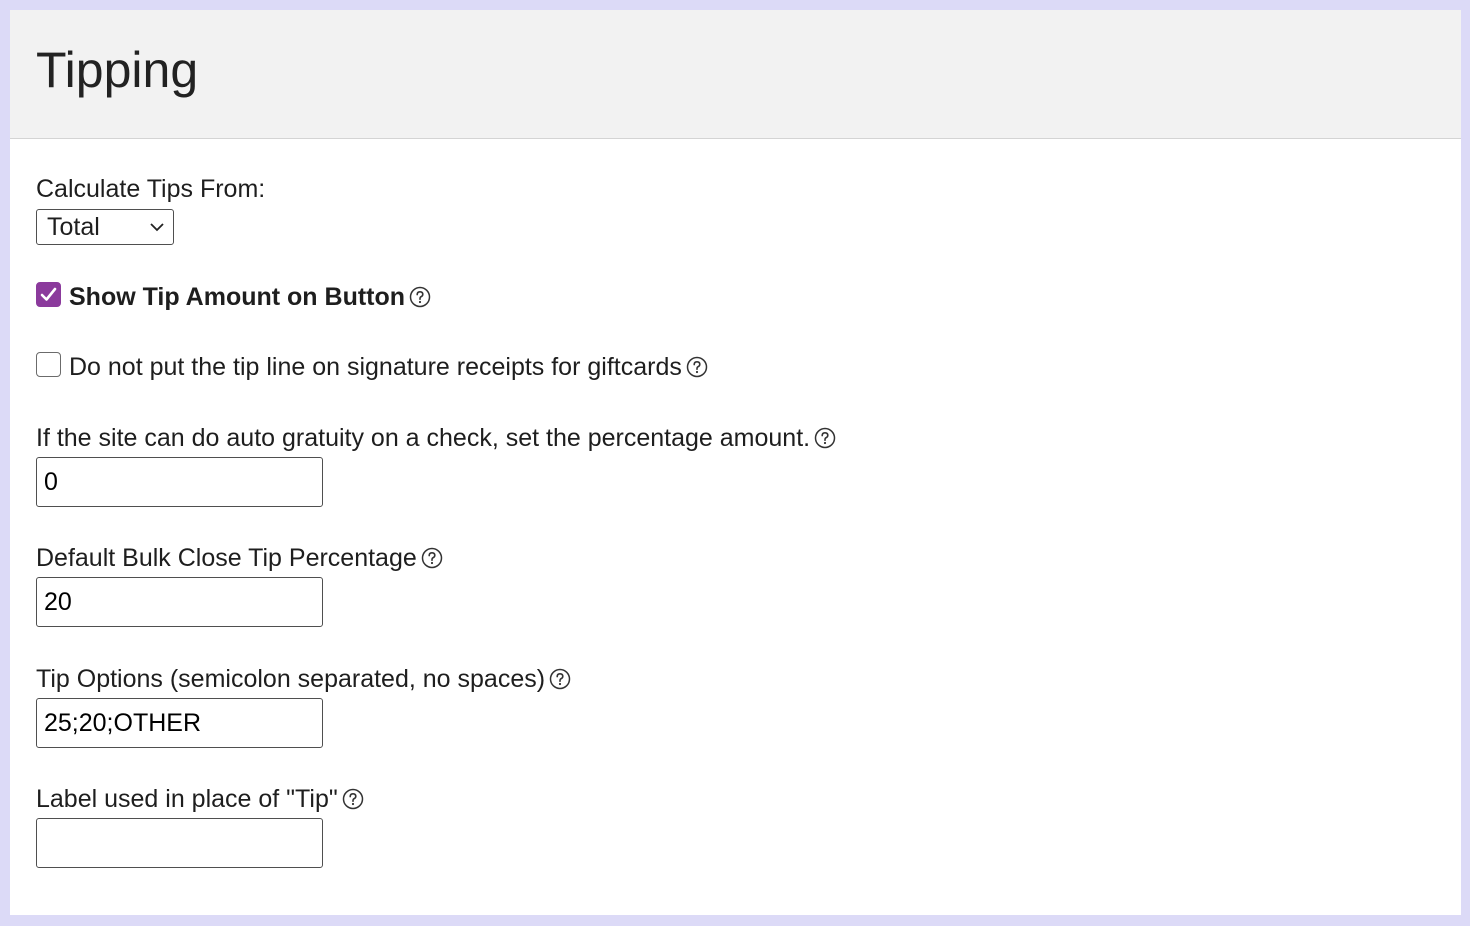 The width and height of the screenshot is (1470, 926). I want to click on bulk-close-tip-input, so click(179, 602).